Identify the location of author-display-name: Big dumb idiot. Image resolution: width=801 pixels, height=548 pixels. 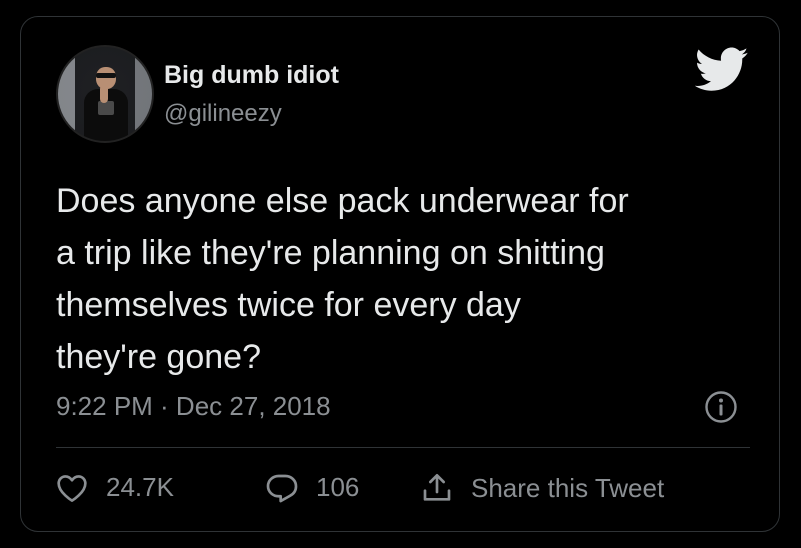
(251, 75).